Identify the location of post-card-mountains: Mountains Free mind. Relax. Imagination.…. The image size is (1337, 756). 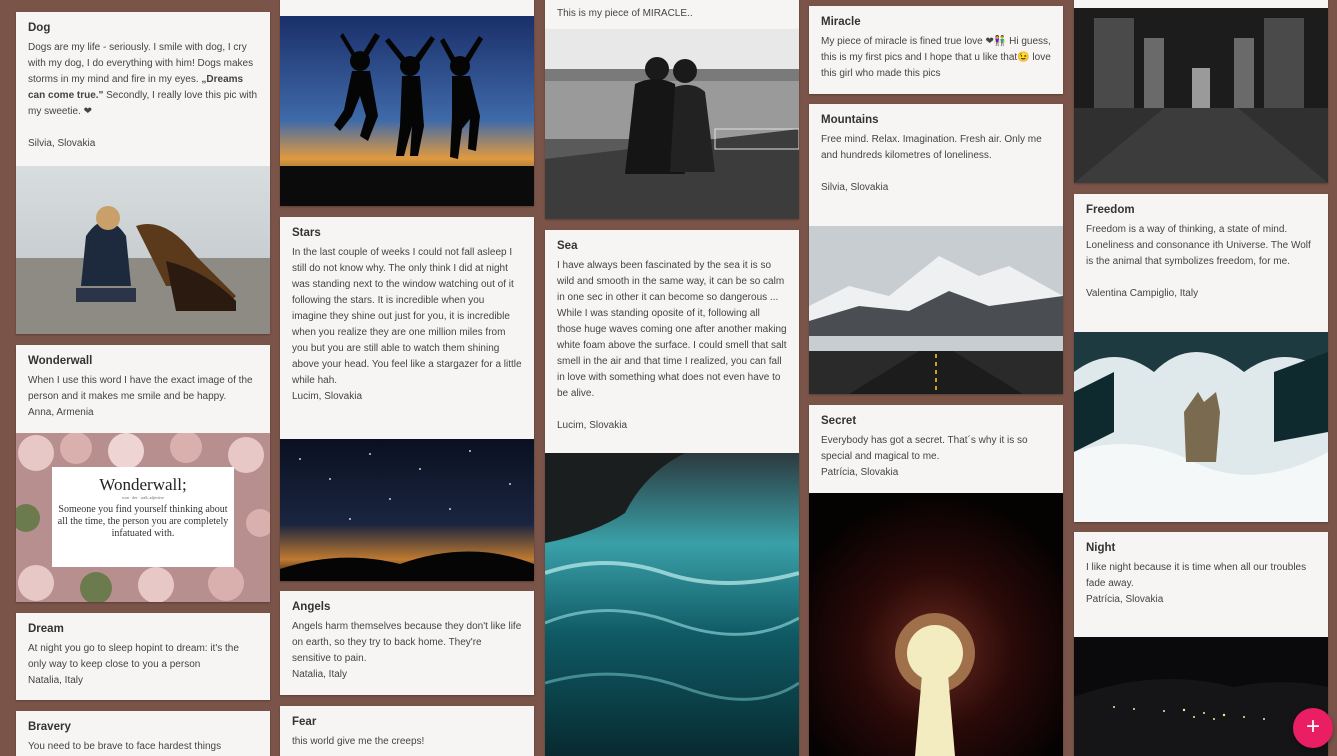
(936, 249).